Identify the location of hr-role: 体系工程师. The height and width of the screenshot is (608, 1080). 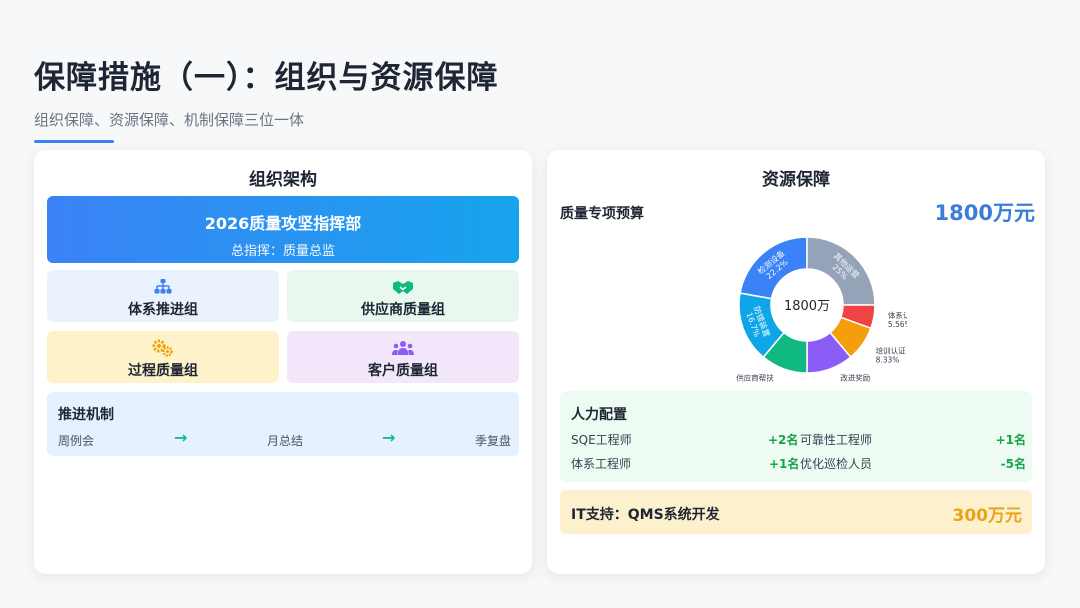
(601, 464).